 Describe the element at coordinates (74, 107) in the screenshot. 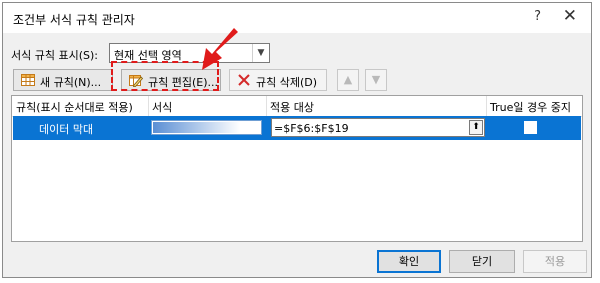

I see `column-header-rule: 규칙(표시 순서대로 적용)` at that location.